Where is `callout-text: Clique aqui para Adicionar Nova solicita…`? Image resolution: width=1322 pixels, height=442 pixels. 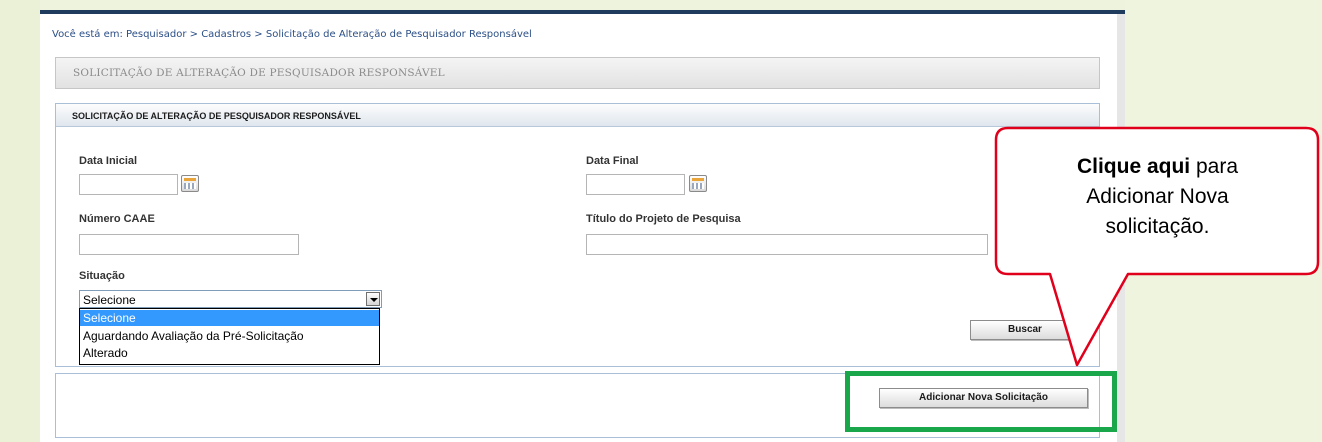 callout-text: Clique aqui para Adicionar Nova solicita… is located at coordinates (1157, 197).